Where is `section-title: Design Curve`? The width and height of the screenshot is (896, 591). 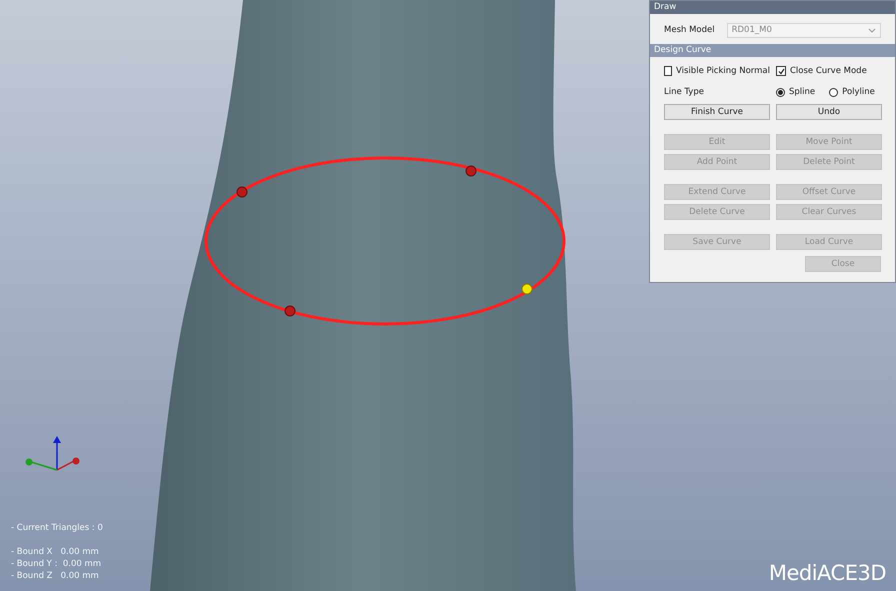
section-title: Design Curve is located at coordinates (772, 50).